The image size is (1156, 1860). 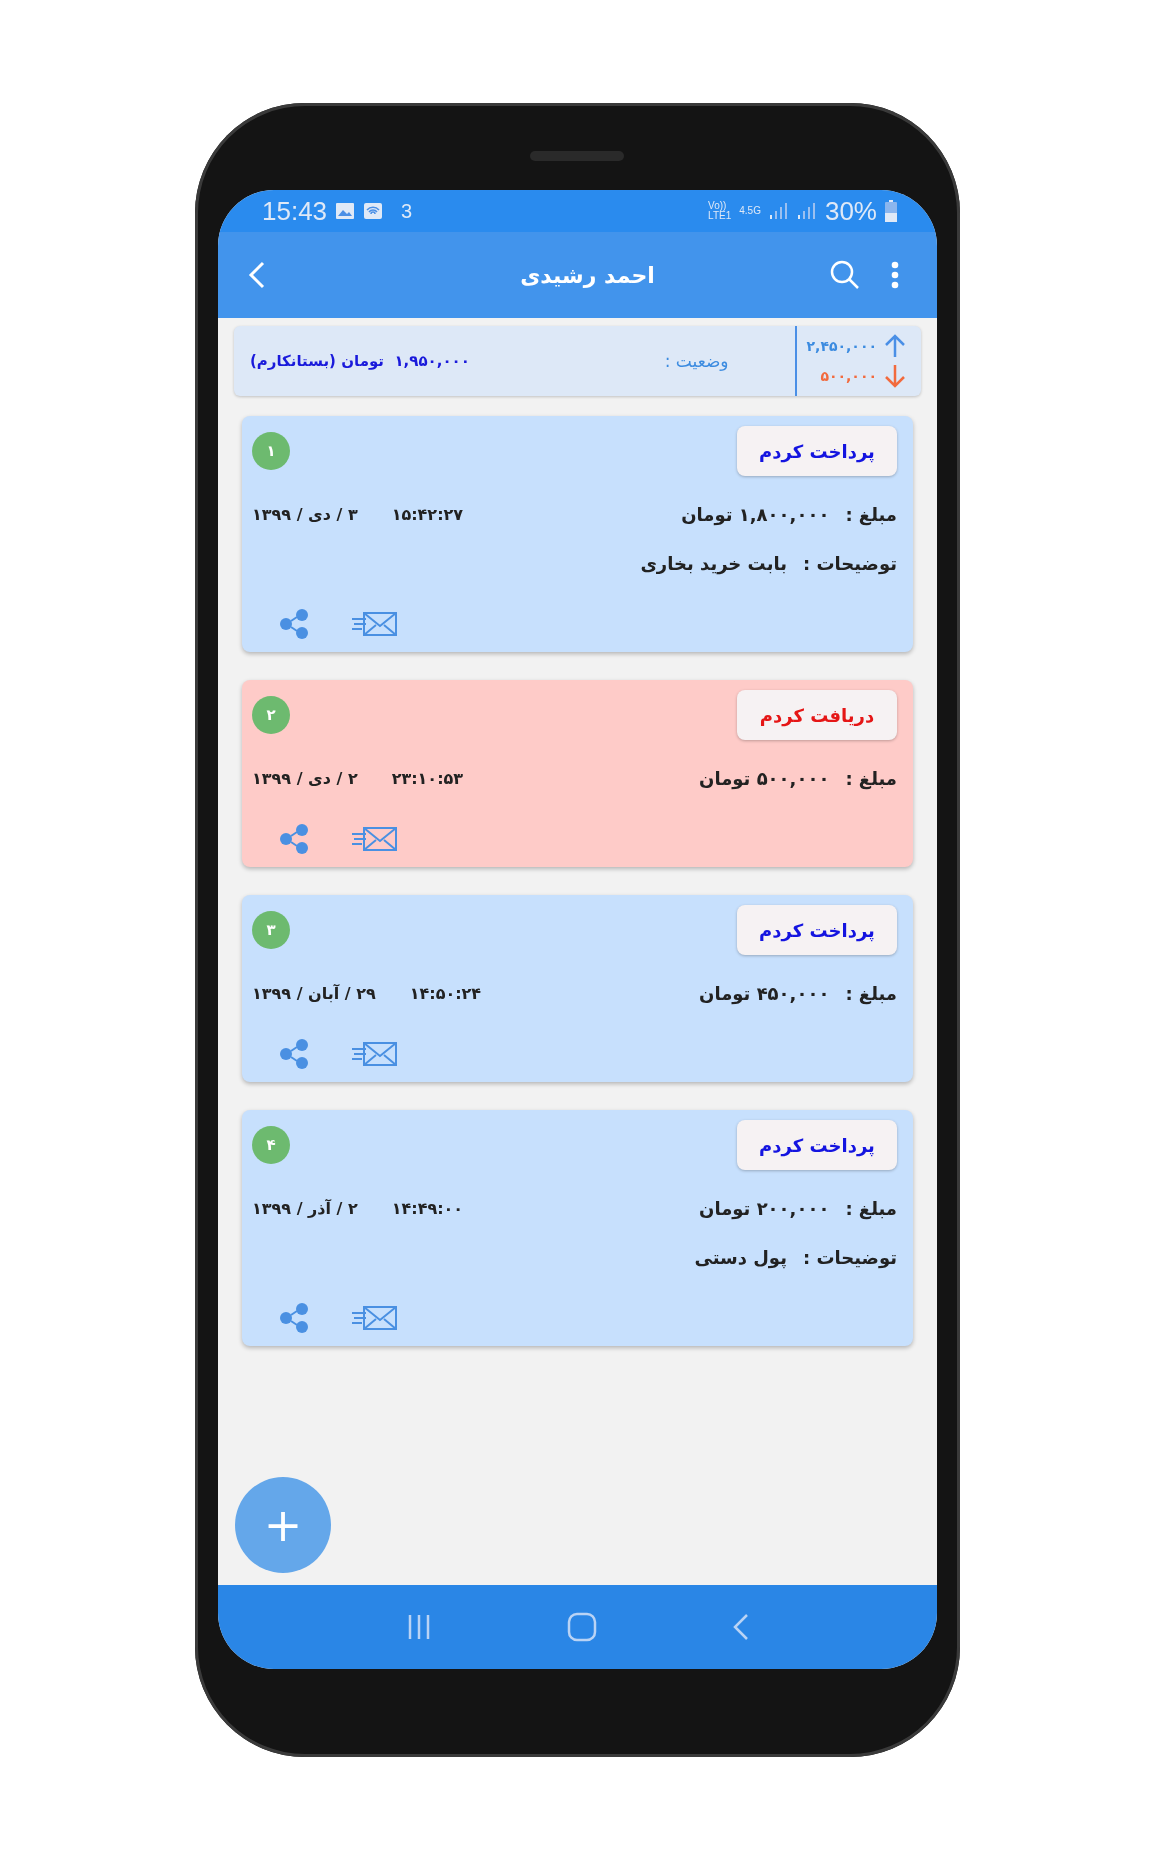 What do you see at coordinates (427, 1208) in the screenshot?
I see `transaction-time: ۱۴:۴۹:۰۰` at bounding box center [427, 1208].